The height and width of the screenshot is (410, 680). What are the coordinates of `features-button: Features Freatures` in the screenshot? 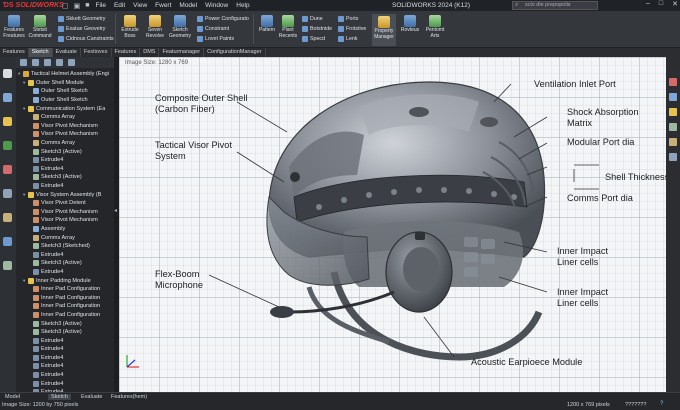 It's located at (14, 27).